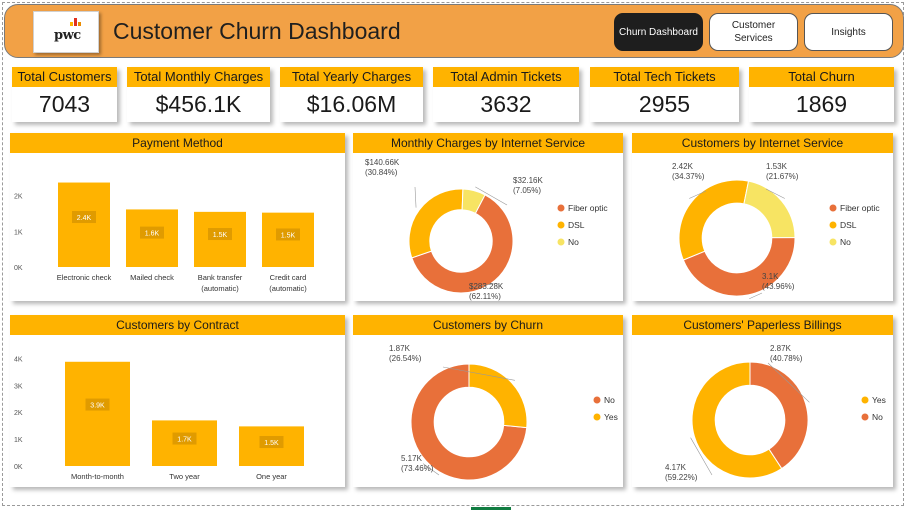  Describe the element at coordinates (688, 176) in the screenshot. I see `slice-percent-label: (34.37%)` at that location.